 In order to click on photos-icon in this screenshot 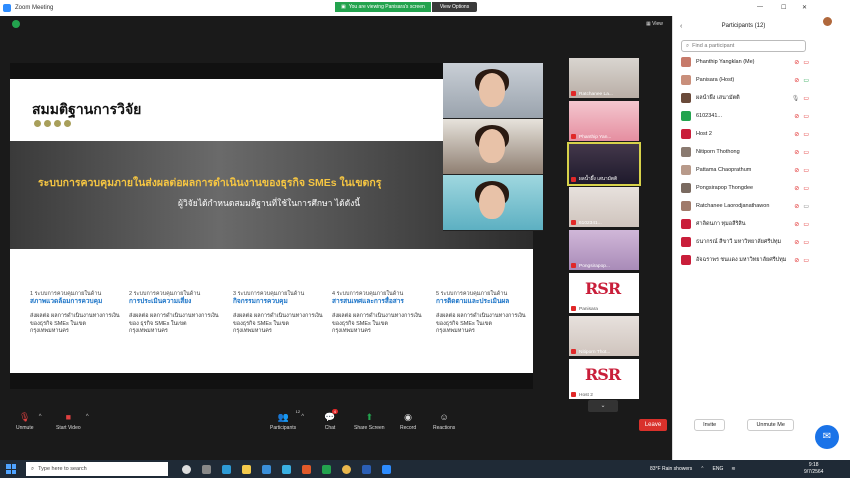, I will do `click(286, 469)`.